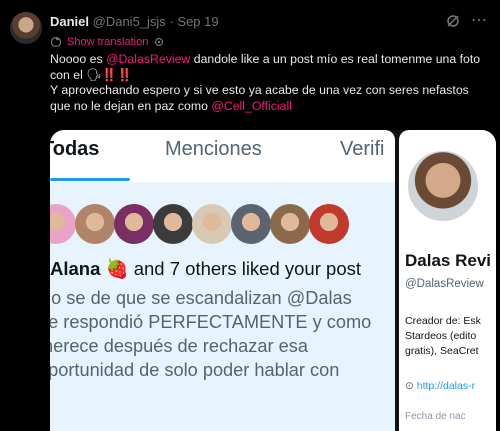  What do you see at coordinates (448, 260) in the screenshot?
I see `profile-name: Dalas Revi` at bounding box center [448, 260].